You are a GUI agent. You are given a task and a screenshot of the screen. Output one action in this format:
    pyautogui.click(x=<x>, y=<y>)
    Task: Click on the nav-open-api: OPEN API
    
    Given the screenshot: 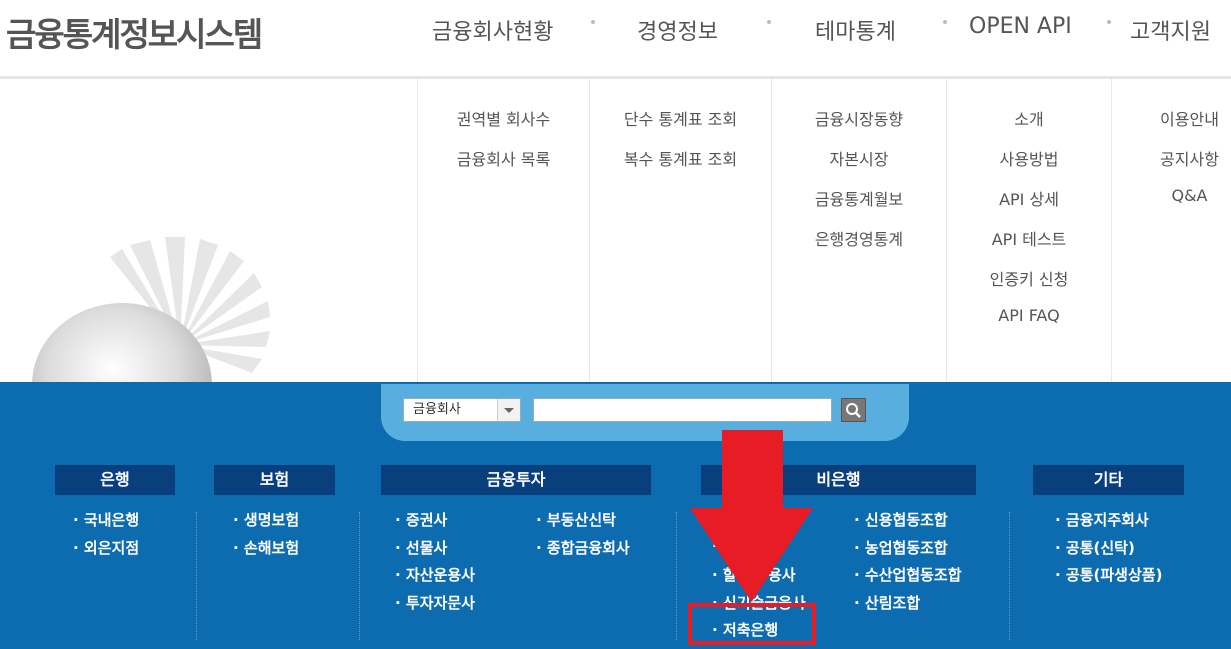 What is the action you would take?
    pyautogui.click(x=1020, y=29)
    